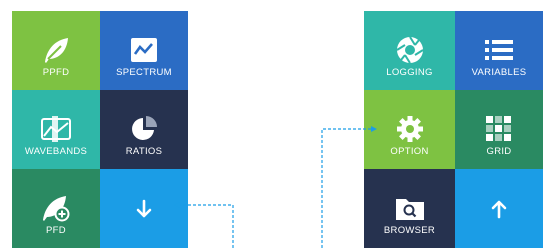 The image size is (543, 248). I want to click on connector-option-arrow, so click(349, 187).